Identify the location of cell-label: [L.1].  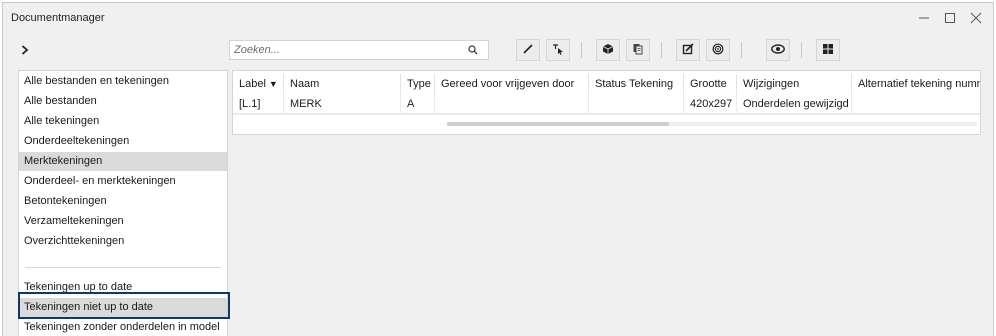
(258, 104).